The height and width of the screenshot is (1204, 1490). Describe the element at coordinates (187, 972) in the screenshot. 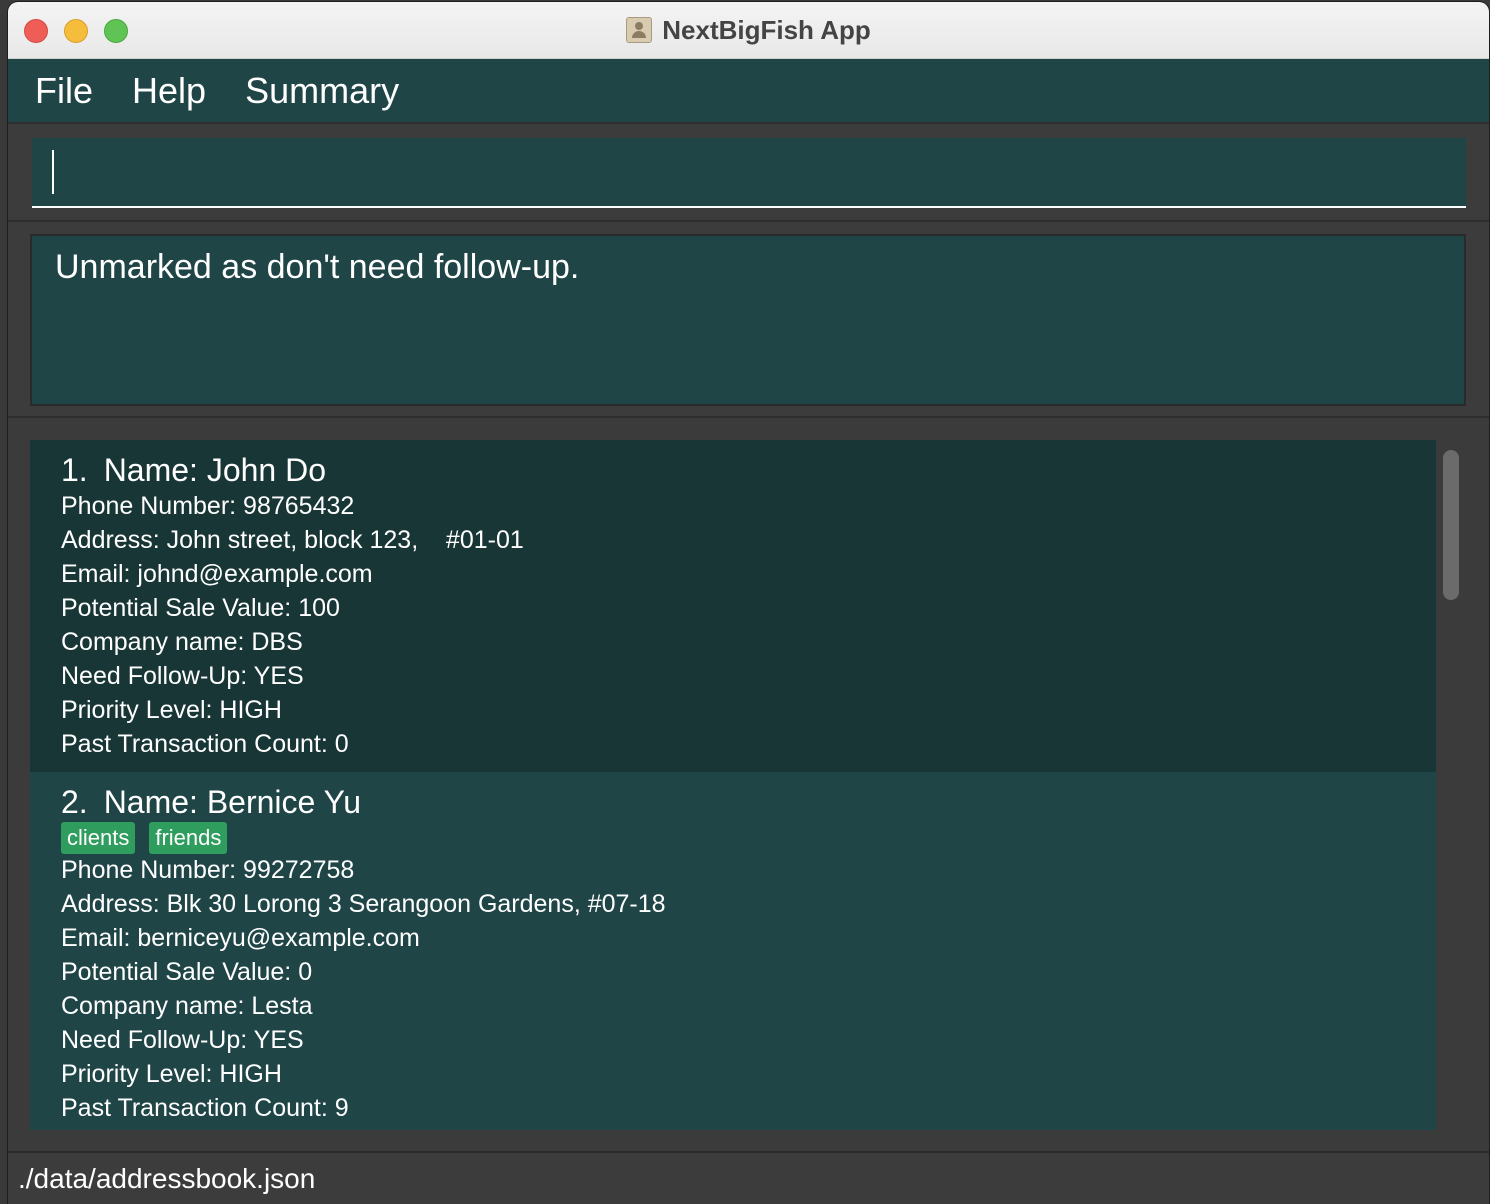

I see `person-potential-sale-value: Potential Sale Value: 0` at that location.